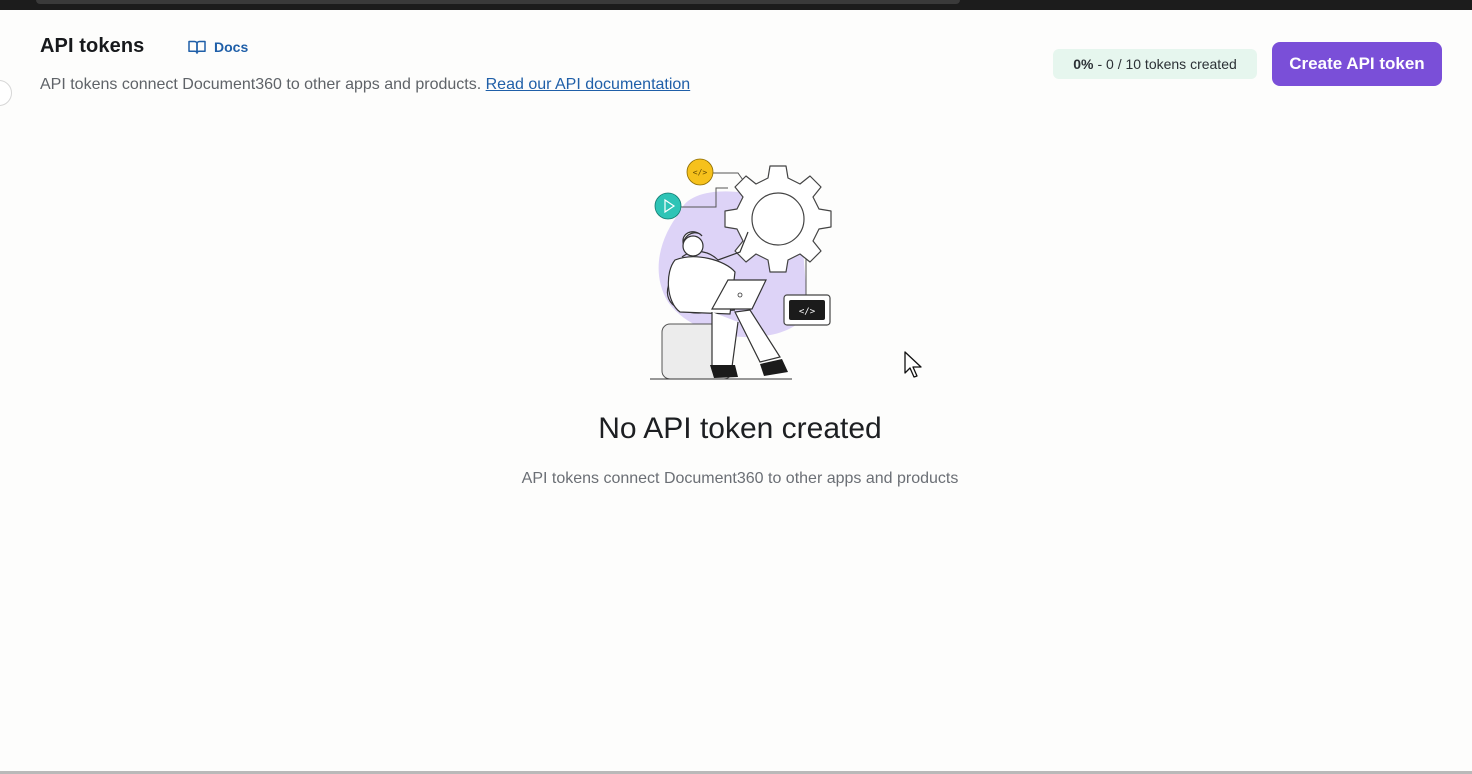 Image resolution: width=1472 pixels, height=774 pixels. Describe the element at coordinates (6, 93) in the screenshot. I see `sidebar-collapse-toggle` at that location.